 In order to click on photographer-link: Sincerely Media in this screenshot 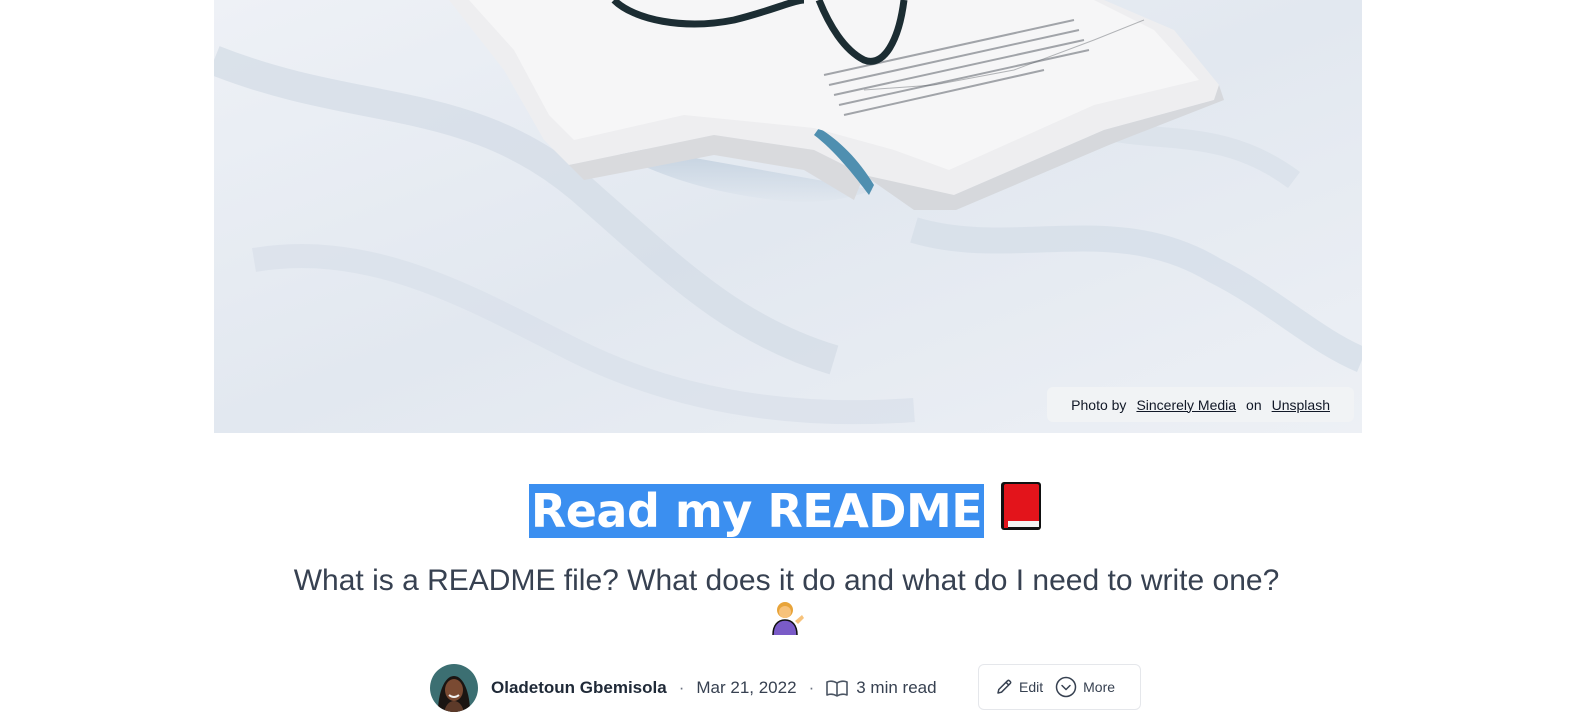, I will do `click(1186, 405)`.